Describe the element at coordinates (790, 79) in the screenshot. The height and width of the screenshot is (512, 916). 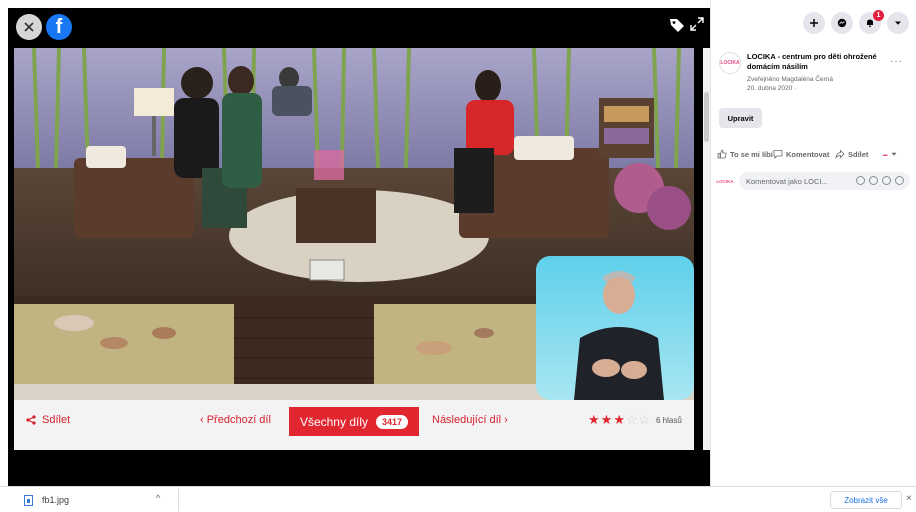
I see `post-author-line: Zveřejněno Magdaléna Černá` at that location.